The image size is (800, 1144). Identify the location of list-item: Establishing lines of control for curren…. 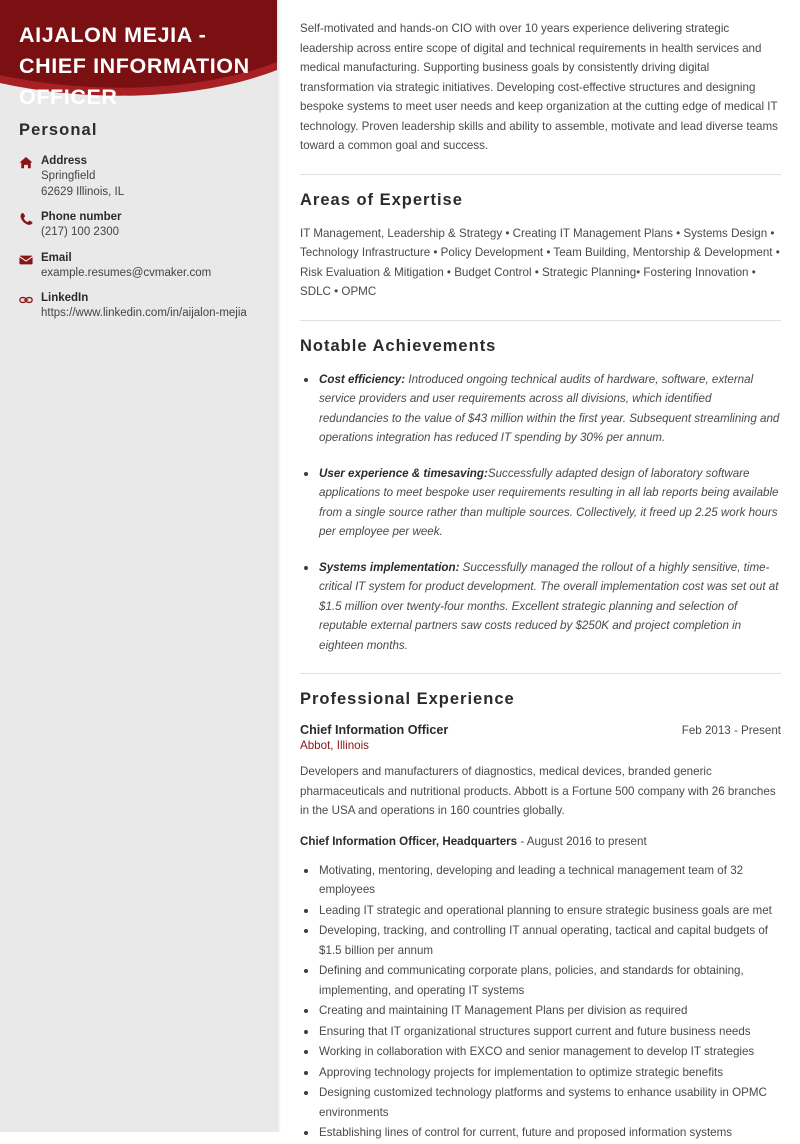
(540, 1133).